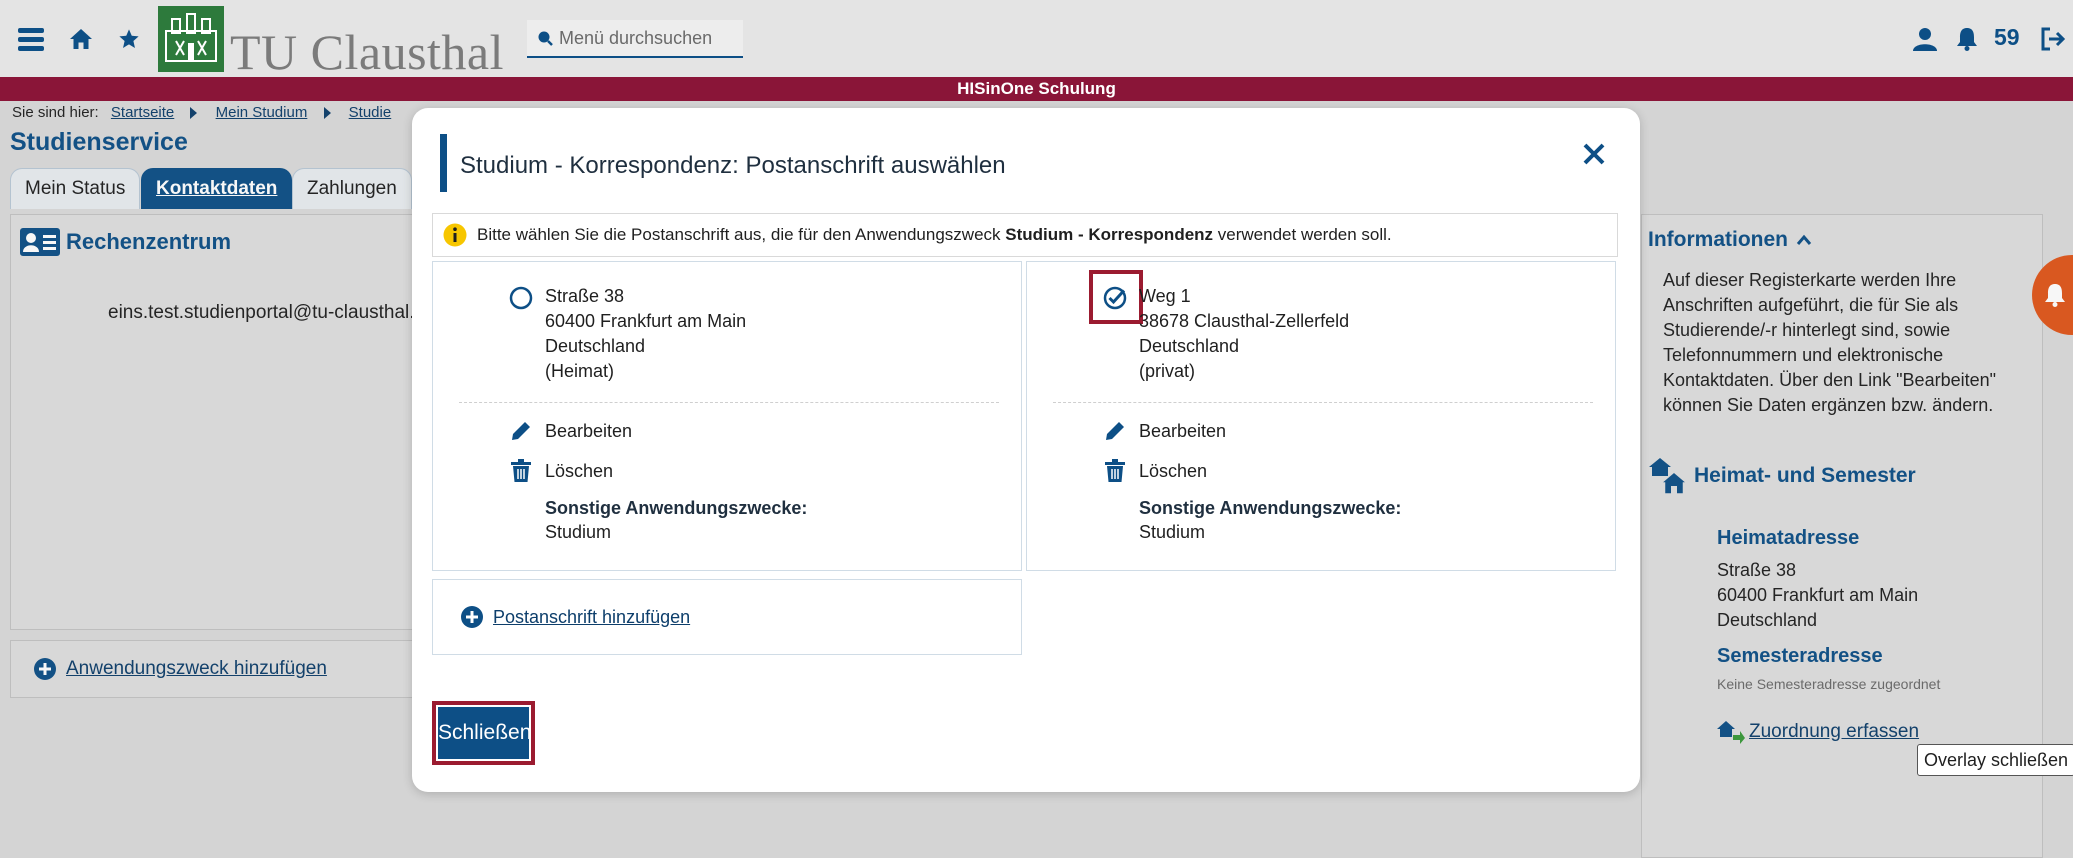  What do you see at coordinates (1109, 234) in the screenshot?
I see `notice-text-bold: Studium - Korrespondenz` at bounding box center [1109, 234].